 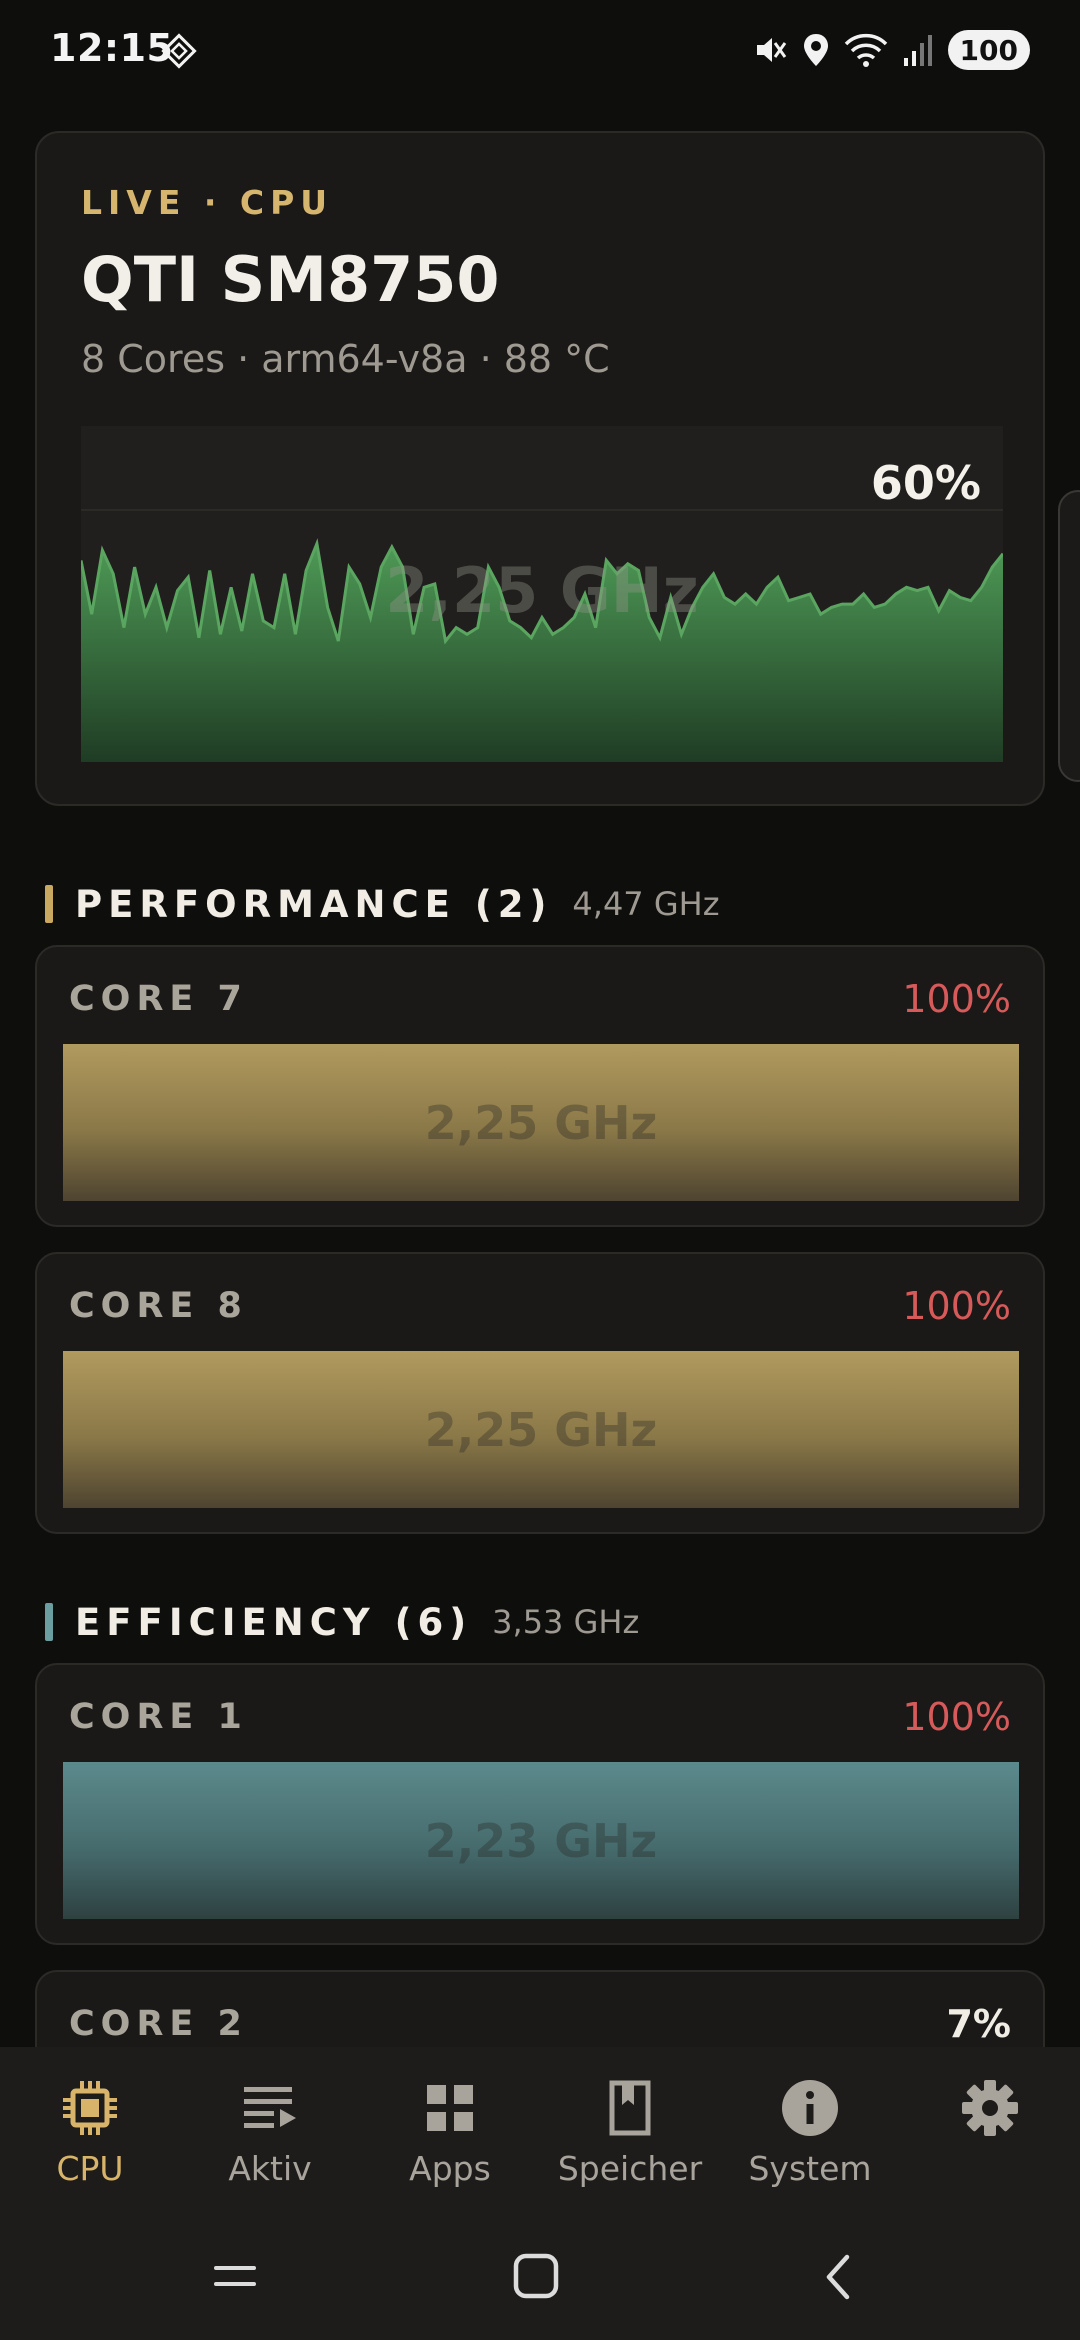 I want to click on sd-card-icon, so click(x=630, y=2108).